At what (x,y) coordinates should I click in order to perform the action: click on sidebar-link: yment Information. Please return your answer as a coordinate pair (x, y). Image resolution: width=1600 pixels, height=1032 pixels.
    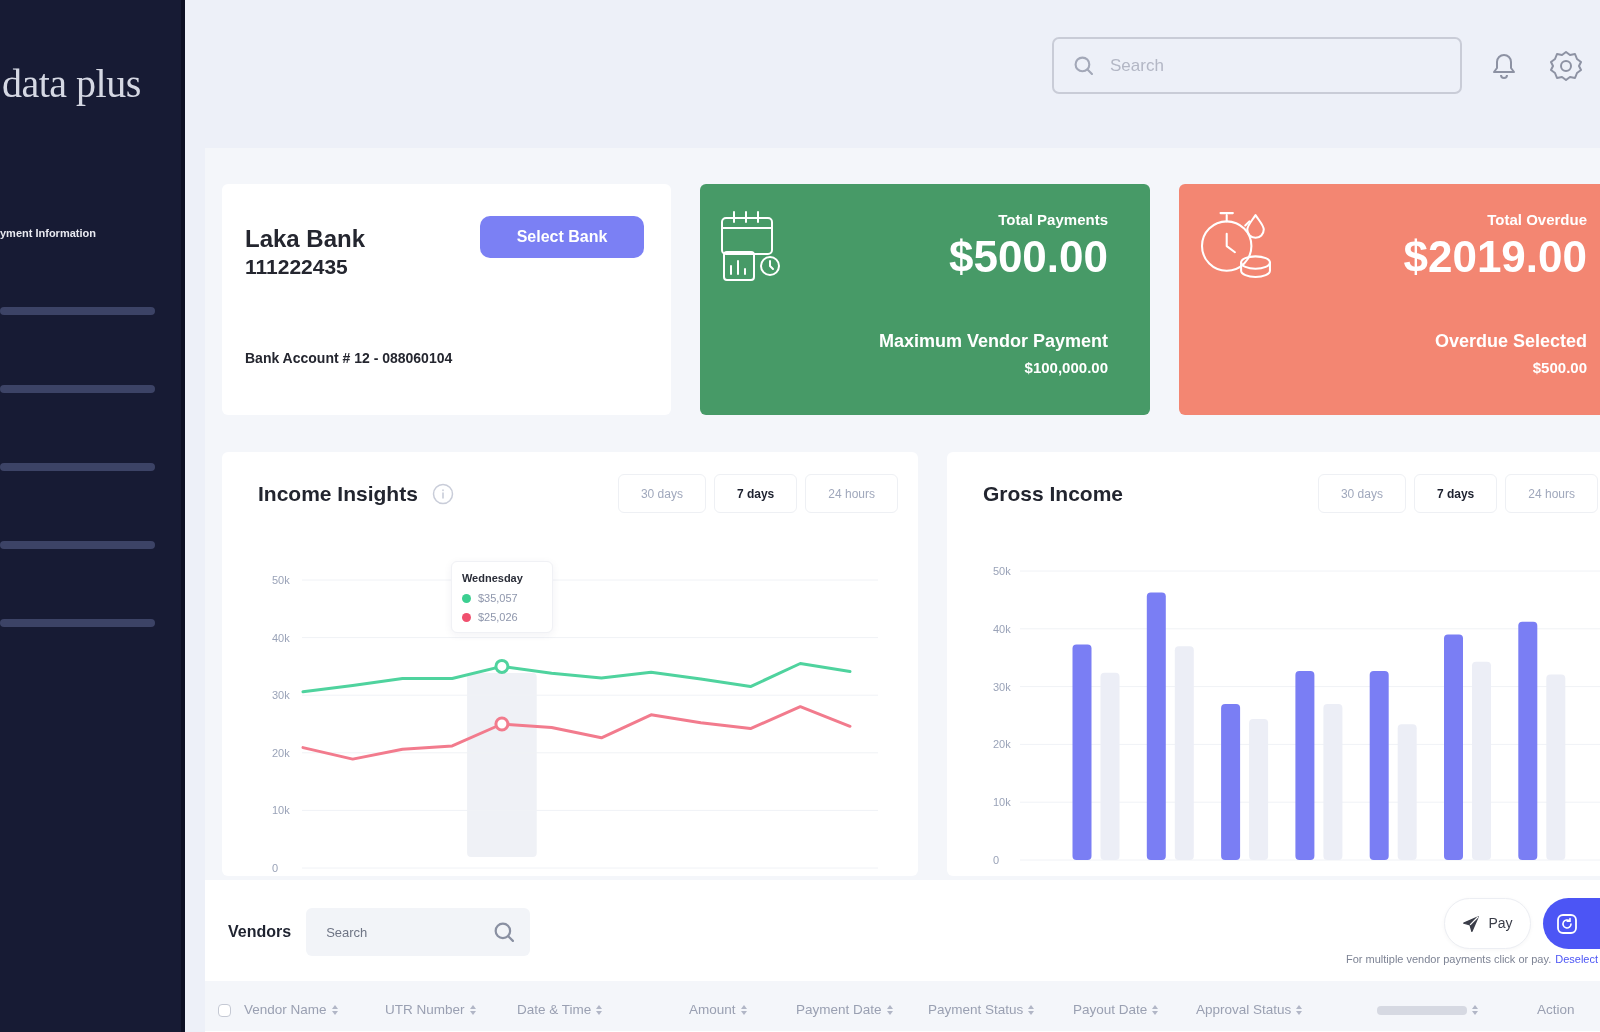
    Looking at the image, I should click on (48, 233).